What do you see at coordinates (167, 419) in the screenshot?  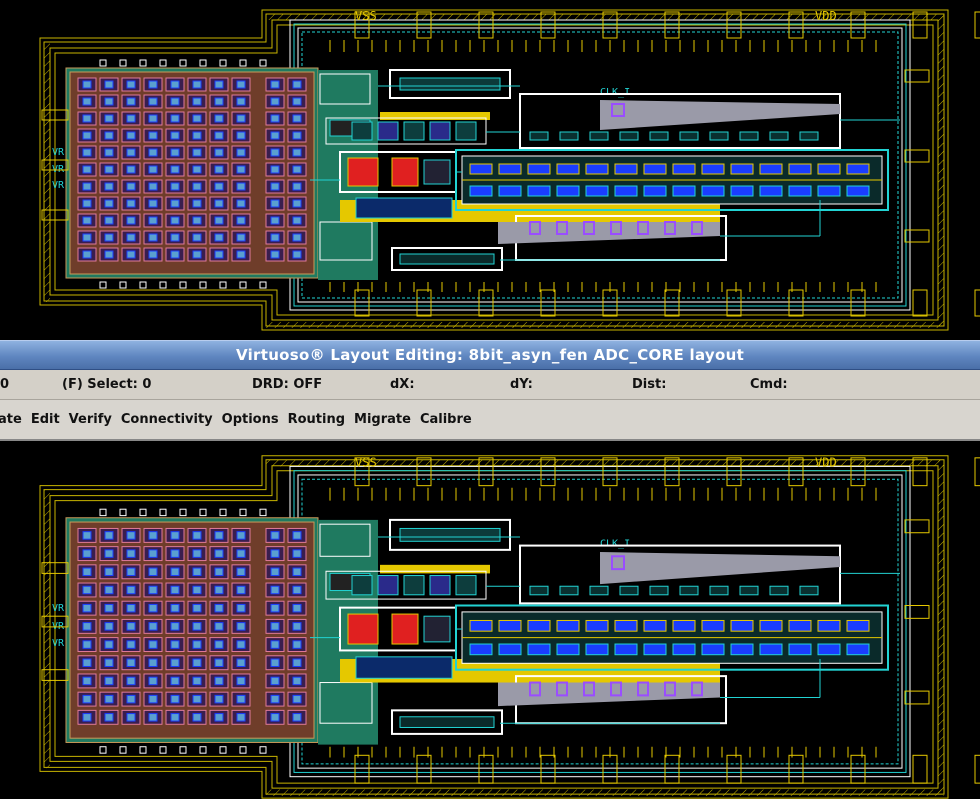 I see `menu-connectivity: Connectivity` at bounding box center [167, 419].